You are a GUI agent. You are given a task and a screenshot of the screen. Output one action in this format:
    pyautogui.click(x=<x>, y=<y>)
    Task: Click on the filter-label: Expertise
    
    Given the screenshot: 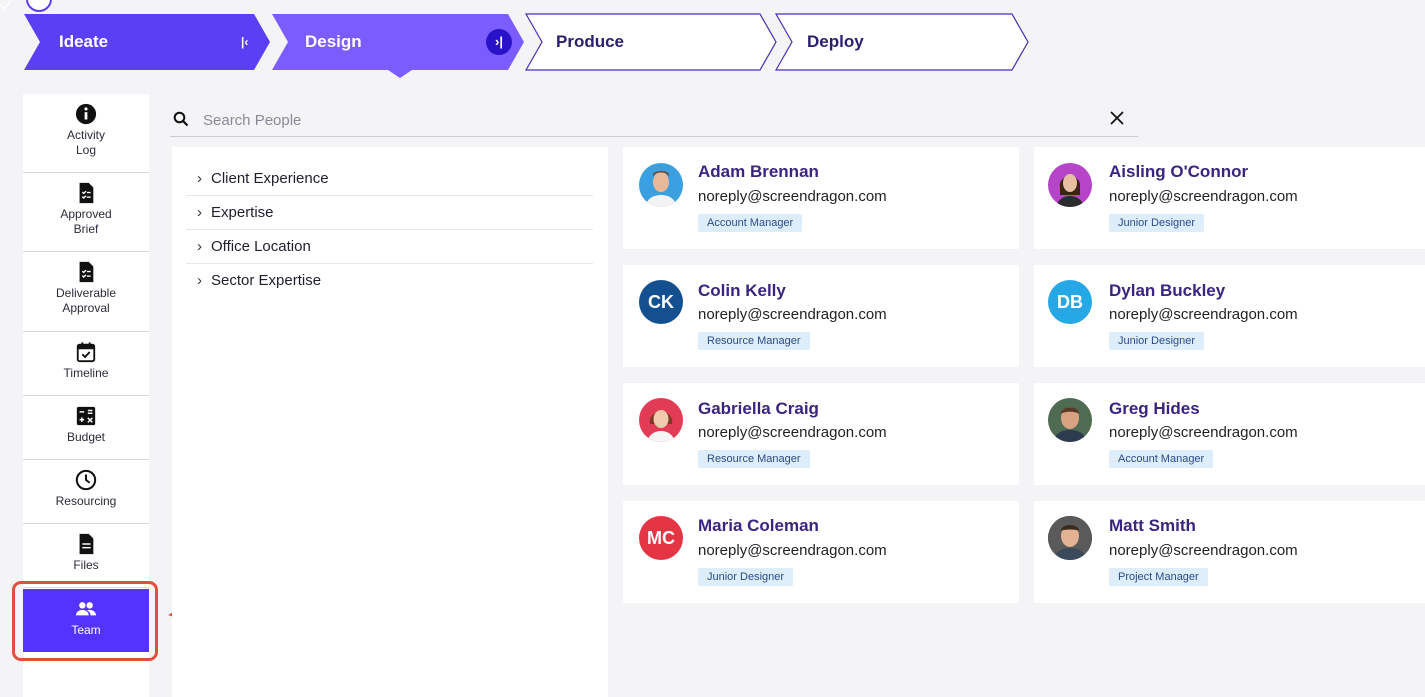 What is the action you would take?
    pyautogui.click(x=242, y=212)
    